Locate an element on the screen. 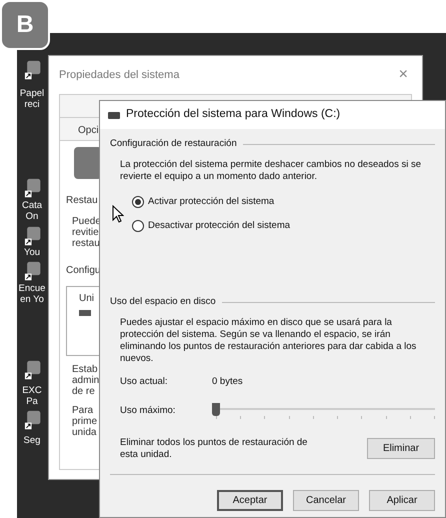  desktop-icon-label: Papel reci is located at coordinates (32, 99).